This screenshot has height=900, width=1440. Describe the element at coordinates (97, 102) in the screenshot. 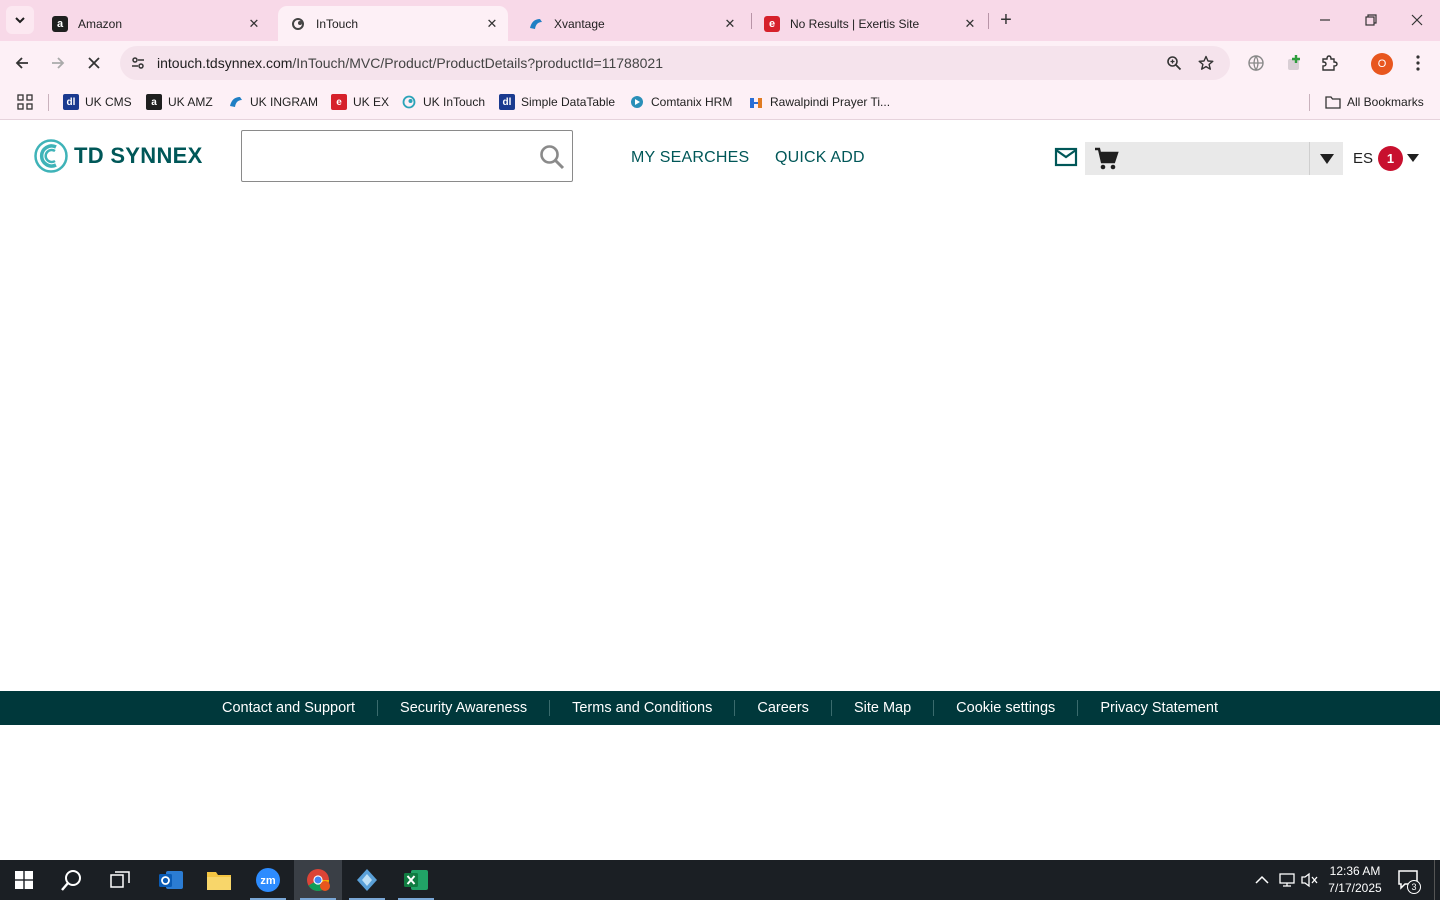

I see `bookmark-uk-cms: dl UK CMS` at that location.